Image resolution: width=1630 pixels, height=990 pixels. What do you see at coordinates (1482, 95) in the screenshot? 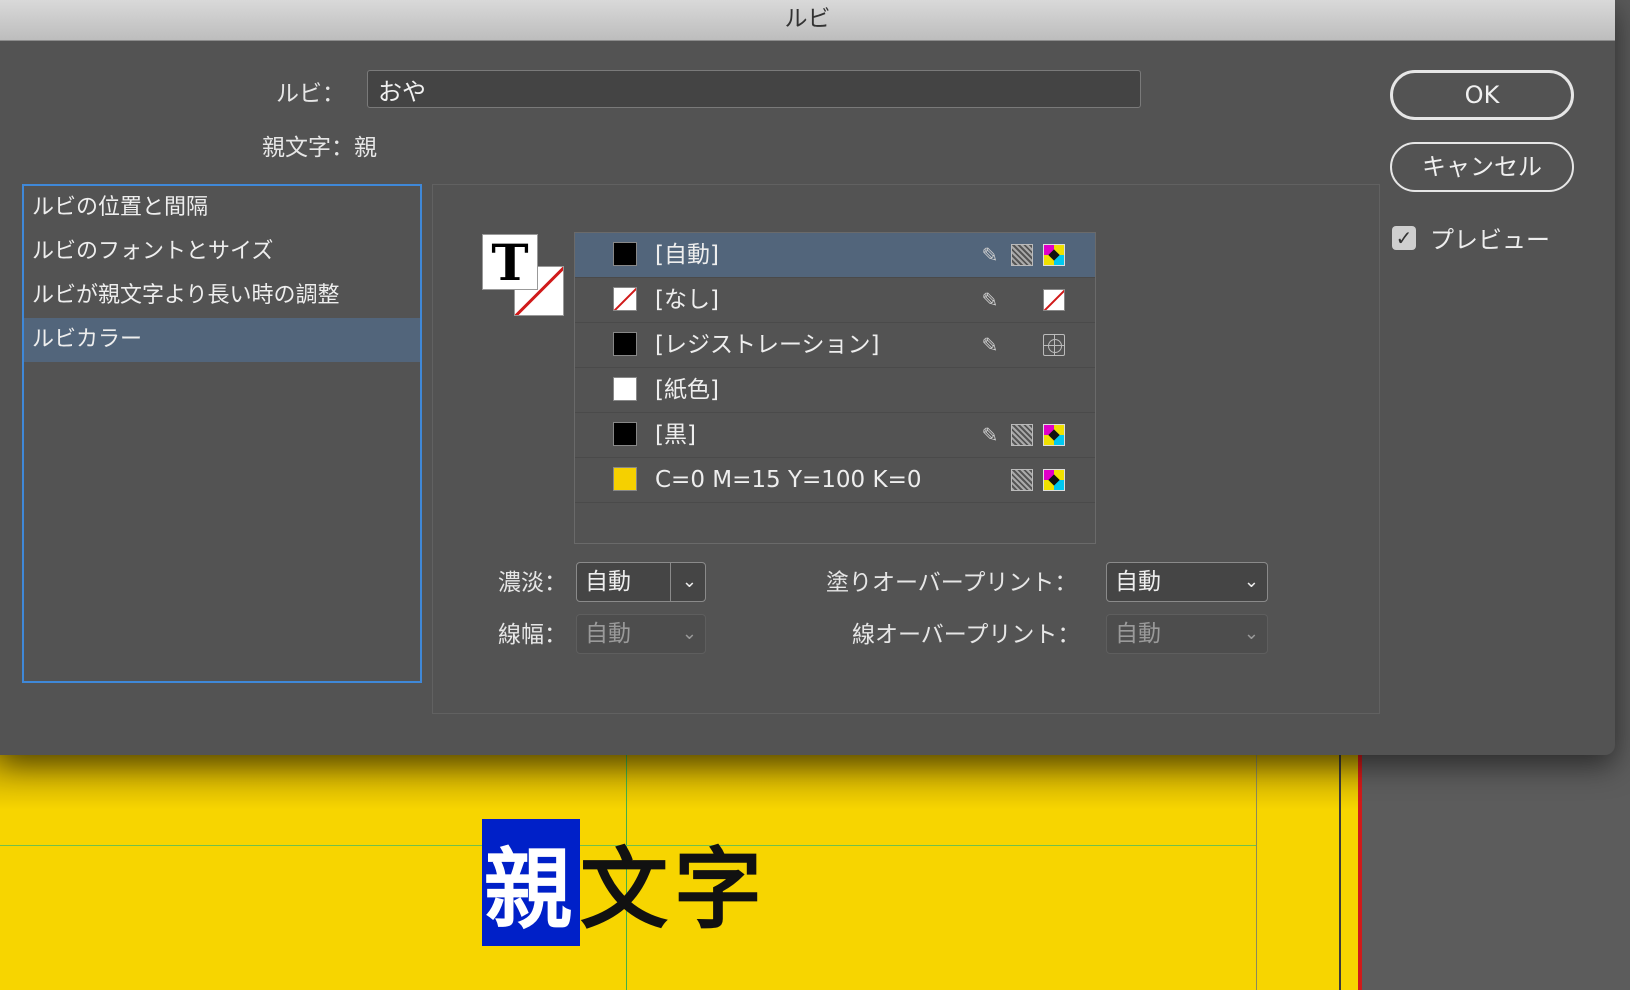
I see `ok-button: OK` at bounding box center [1482, 95].